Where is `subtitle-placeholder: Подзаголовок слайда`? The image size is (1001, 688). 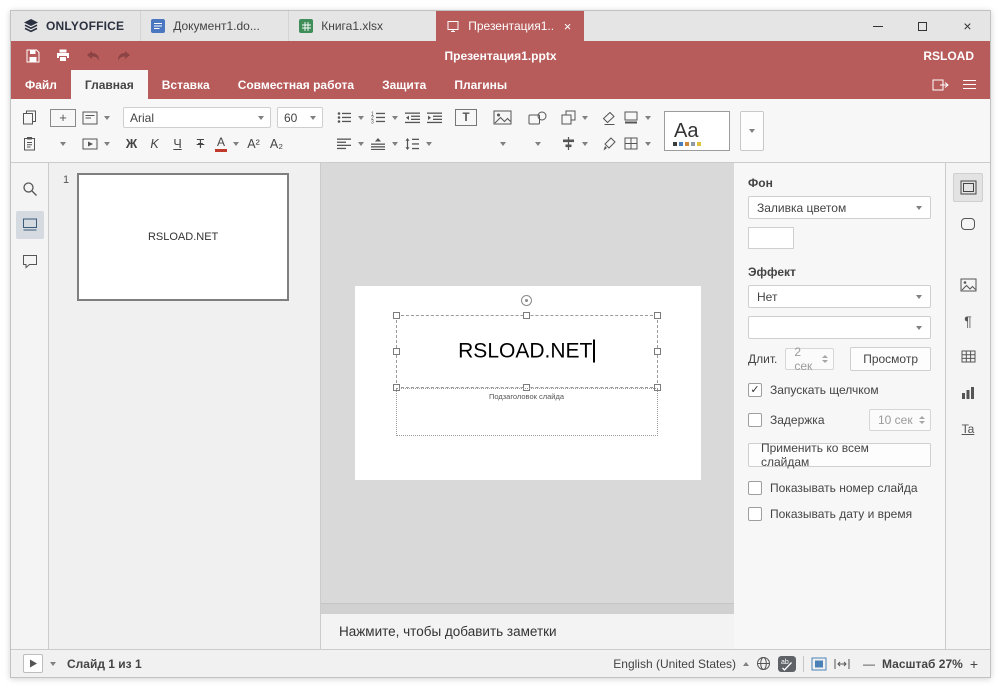
subtitle-placeholder: Подзаголовок слайда is located at coordinates (526, 412).